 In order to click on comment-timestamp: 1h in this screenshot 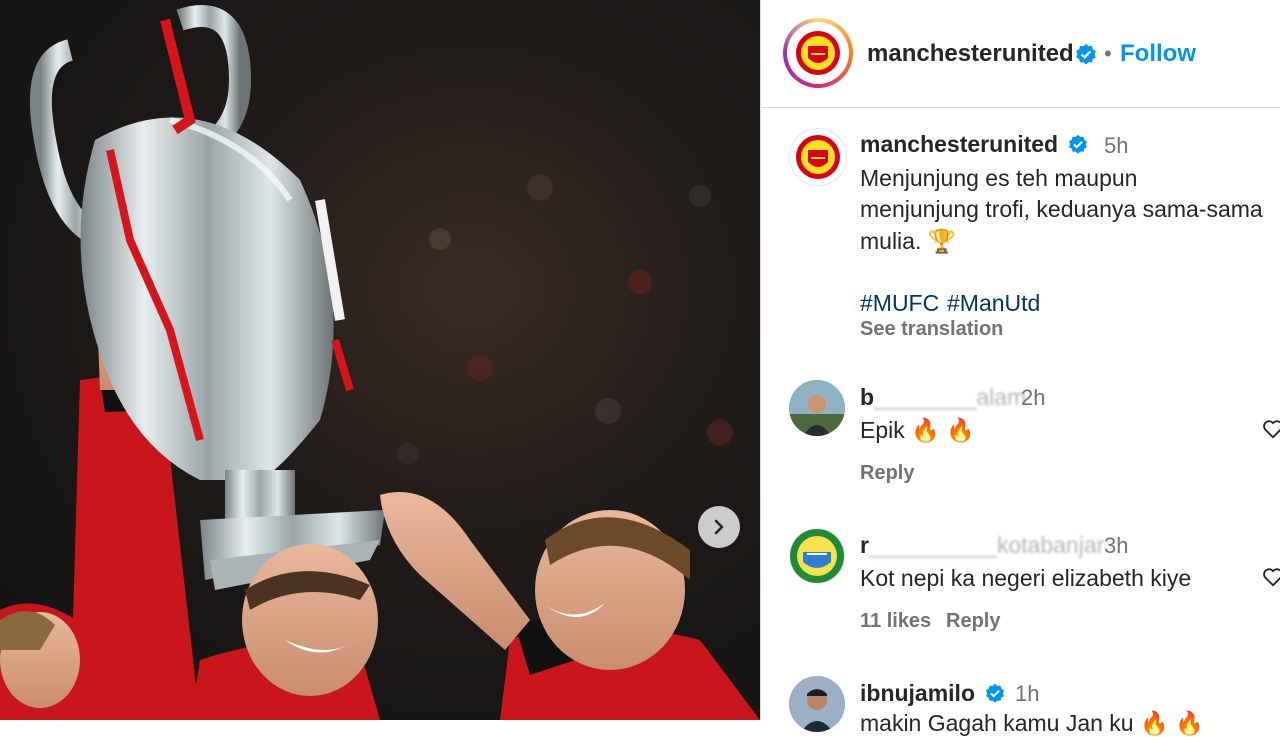, I will do `click(1027, 694)`.